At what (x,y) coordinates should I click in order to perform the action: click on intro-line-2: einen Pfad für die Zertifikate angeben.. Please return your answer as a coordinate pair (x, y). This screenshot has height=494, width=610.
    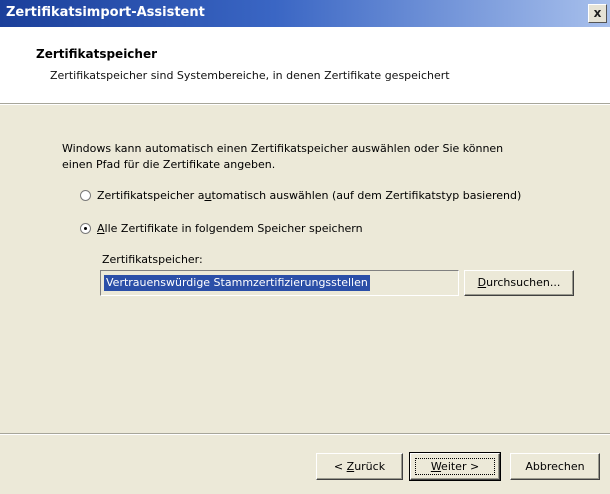
    Looking at the image, I should click on (169, 164).